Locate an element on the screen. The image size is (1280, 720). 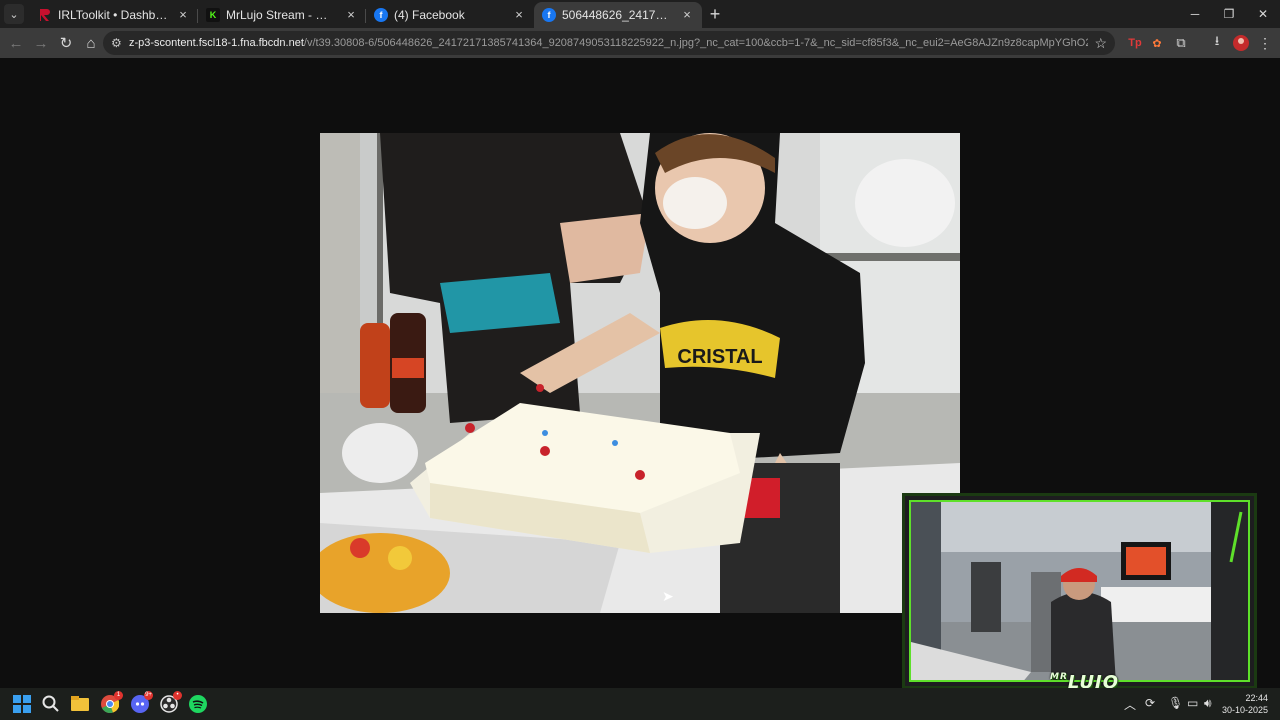
clock-time: 22:44 is located at coordinates (1256, 698).